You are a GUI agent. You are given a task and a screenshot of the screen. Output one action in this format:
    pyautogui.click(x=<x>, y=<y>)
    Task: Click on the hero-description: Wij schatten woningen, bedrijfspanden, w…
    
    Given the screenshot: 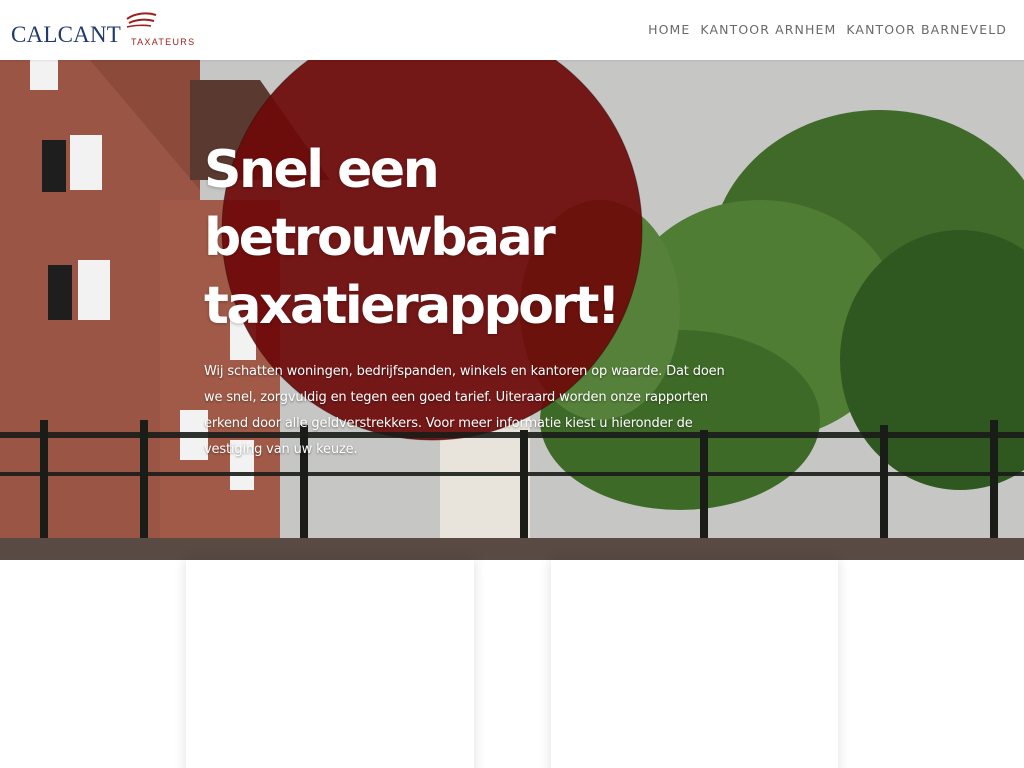 What is the action you would take?
    pyautogui.click(x=464, y=410)
    